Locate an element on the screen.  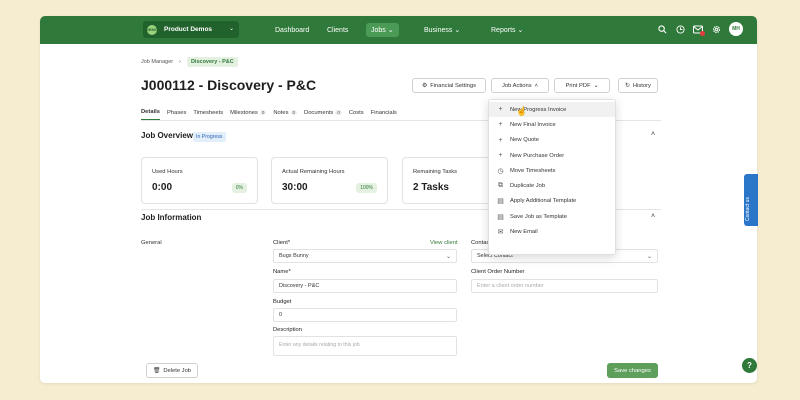
breadcrumb-root: Job Manager is located at coordinates (157, 62).